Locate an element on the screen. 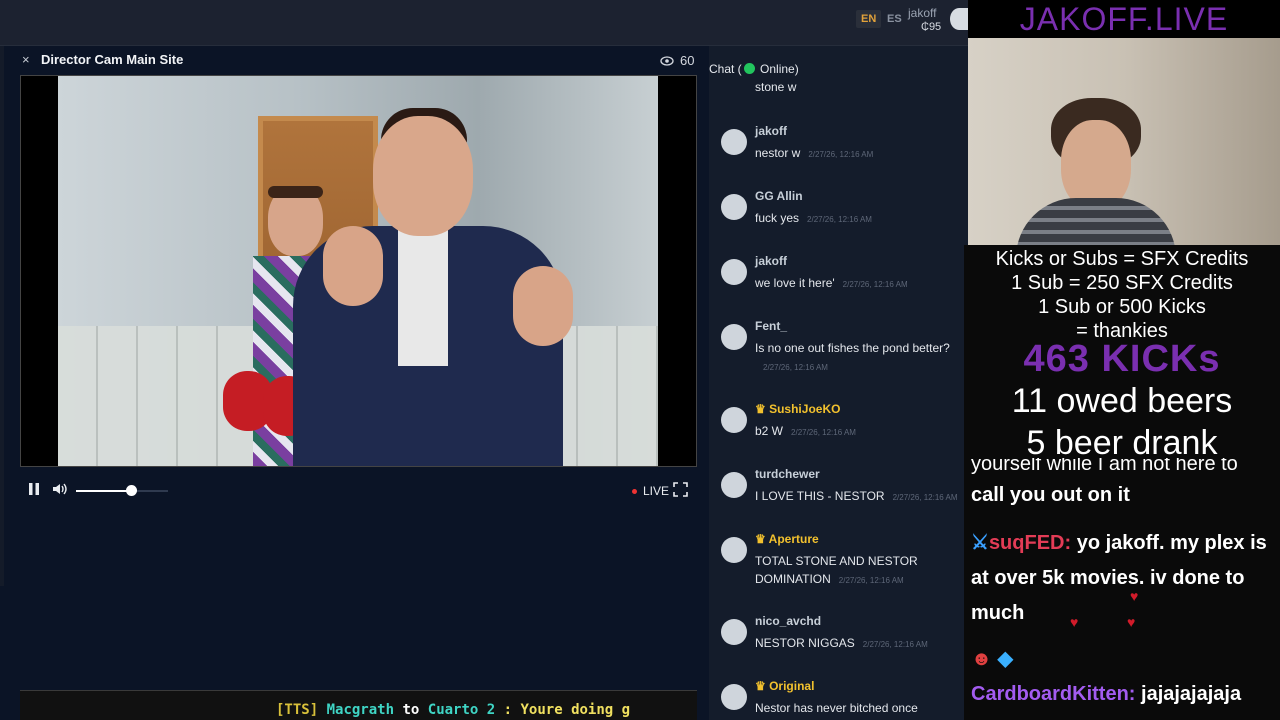  list-item: jakoff nestor w 2/27/26, 12:16 AM is located at coordinates (844, 154).